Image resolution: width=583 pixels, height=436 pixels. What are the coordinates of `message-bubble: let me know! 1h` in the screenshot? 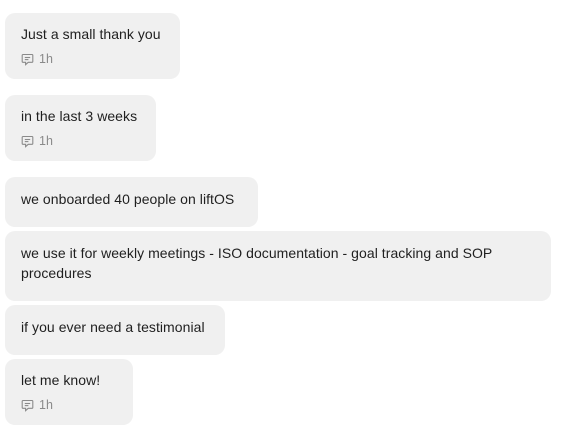 It's located at (69, 392).